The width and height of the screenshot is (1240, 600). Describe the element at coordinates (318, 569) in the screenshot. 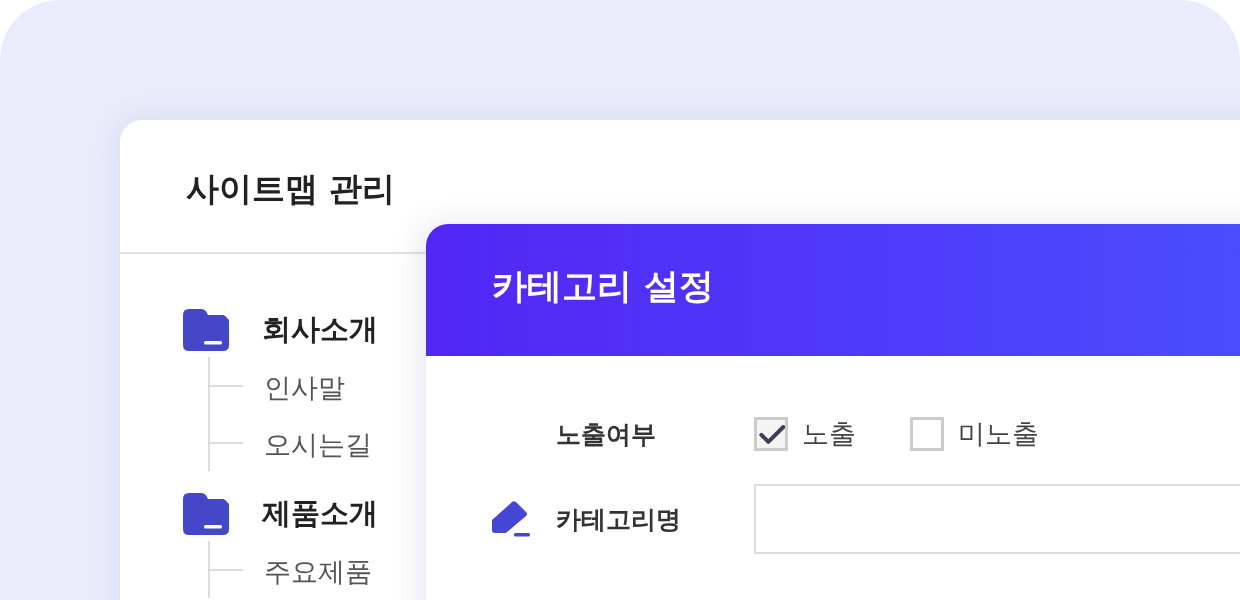

I see `tree-item: 주요제품` at that location.